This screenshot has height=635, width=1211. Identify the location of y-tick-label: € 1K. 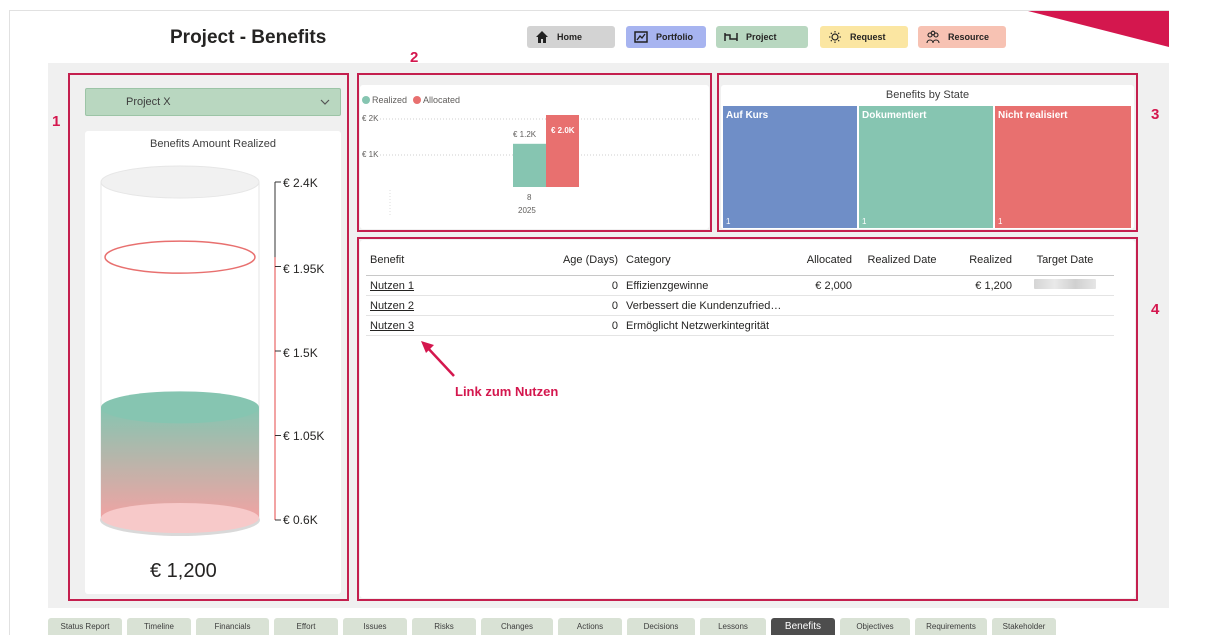
(370, 154).